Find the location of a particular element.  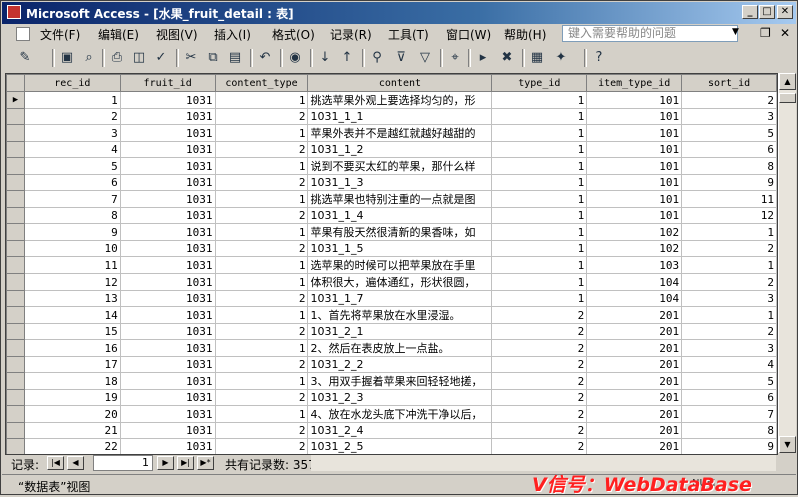

cell-content: 1、首先将苹果放在水里浸湿。 is located at coordinates (400, 315).